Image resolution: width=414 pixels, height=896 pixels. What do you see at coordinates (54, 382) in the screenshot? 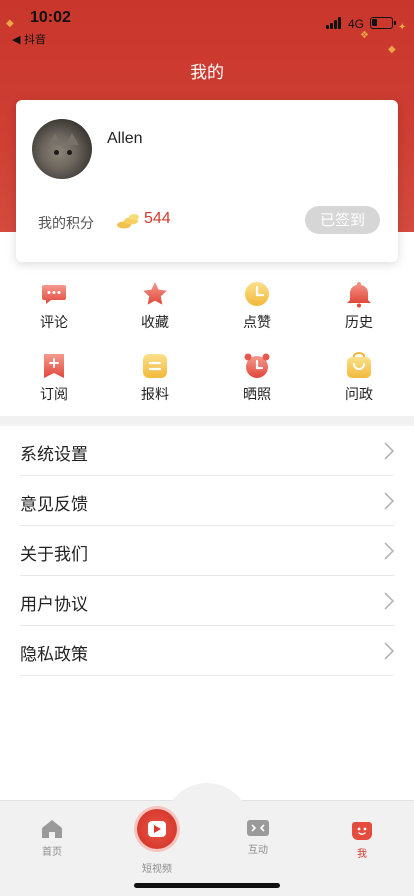
I see `grid-item-subscribe: 订阅` at bounding box center [54, 382].